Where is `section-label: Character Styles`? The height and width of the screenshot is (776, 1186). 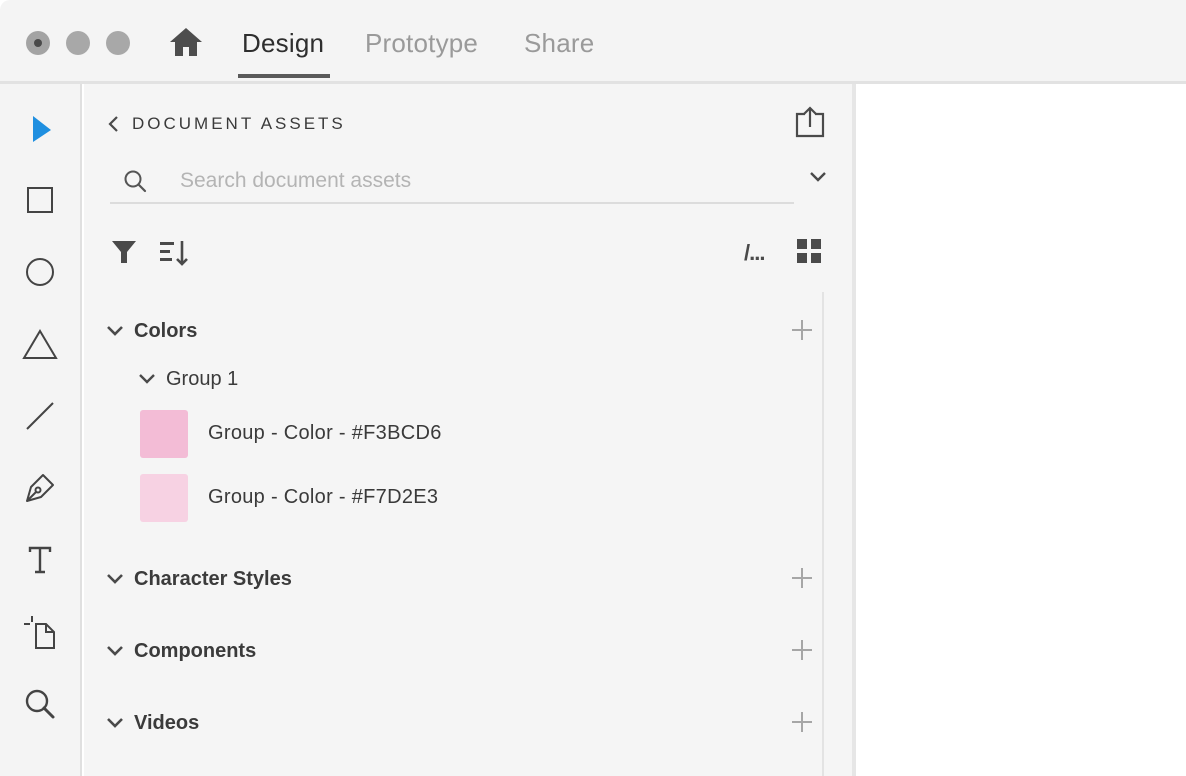 section-label: Character Styles is located at coordinates (213, 579).